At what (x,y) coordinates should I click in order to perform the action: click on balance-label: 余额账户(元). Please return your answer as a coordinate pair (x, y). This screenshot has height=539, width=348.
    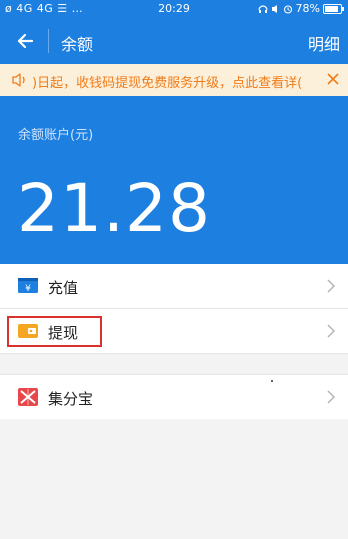
    Looking at the image, I should click on (56, 135).